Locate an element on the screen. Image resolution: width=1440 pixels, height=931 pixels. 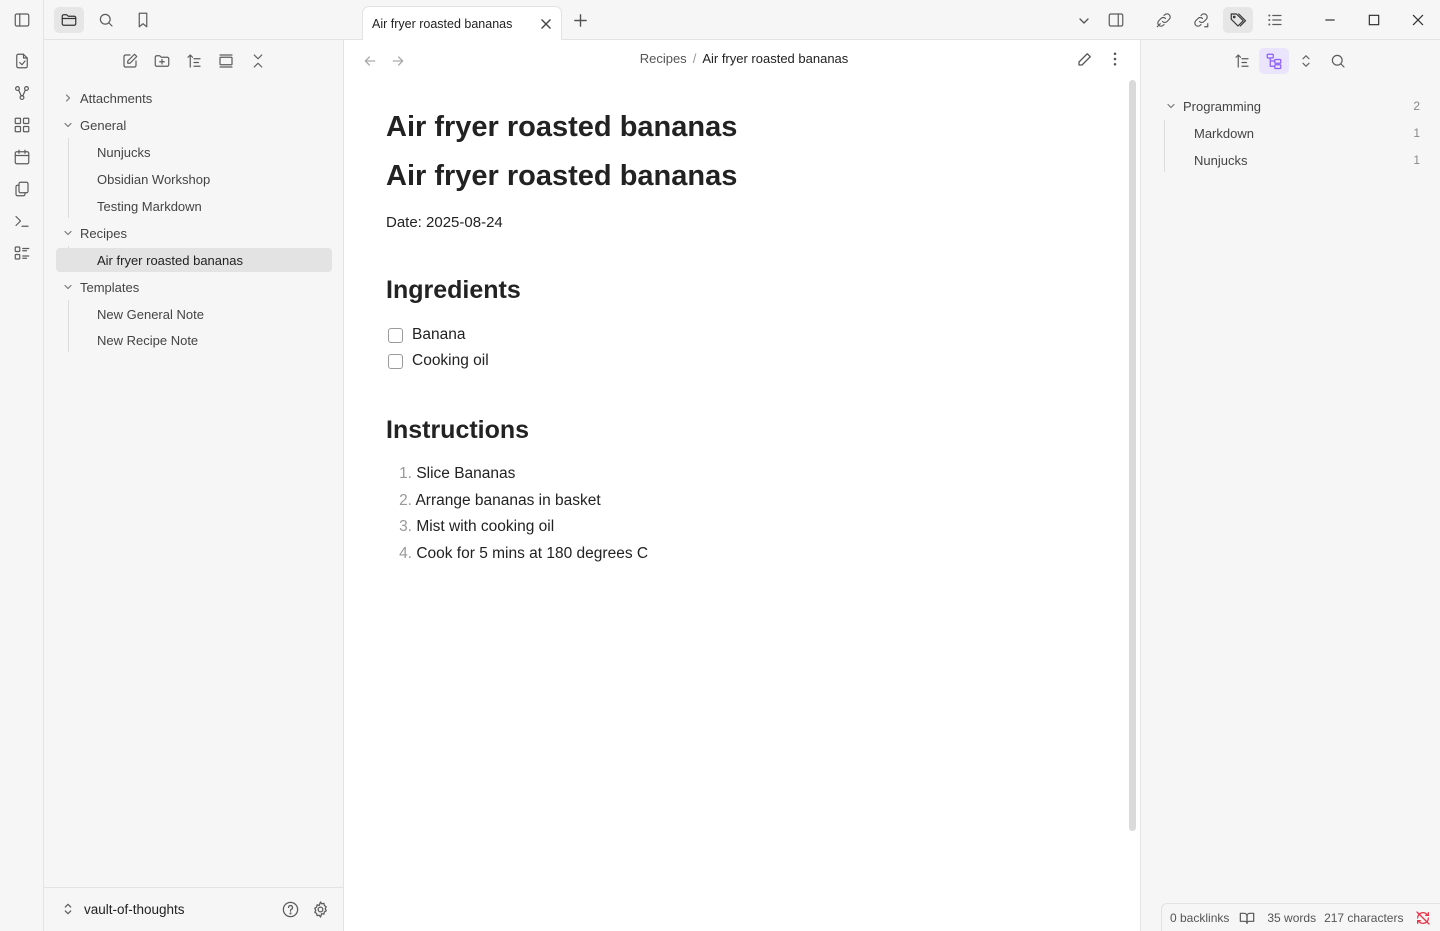
folder-general: General is located at coordinates (194, 125).